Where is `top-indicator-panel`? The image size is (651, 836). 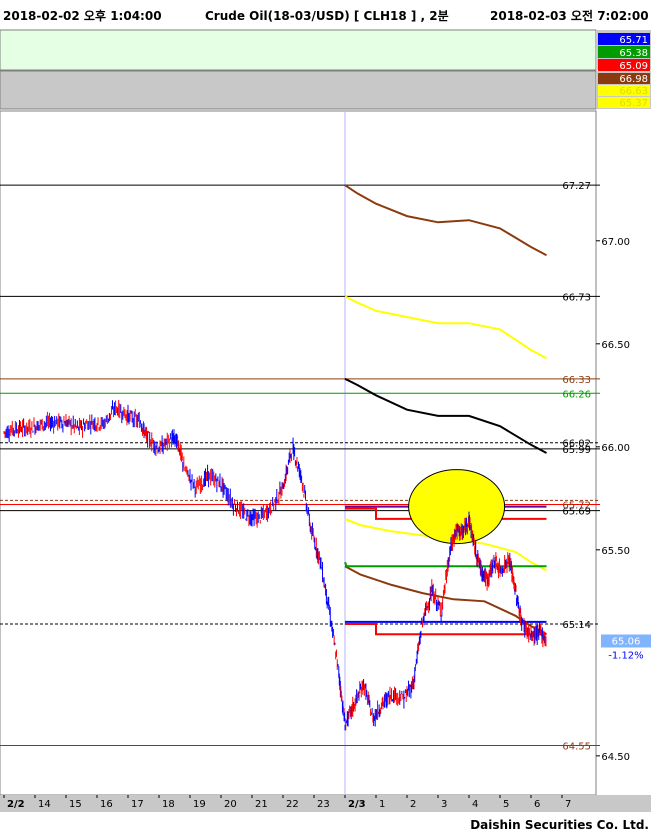
top-indicator-panel is located at coordinates (298, 50).